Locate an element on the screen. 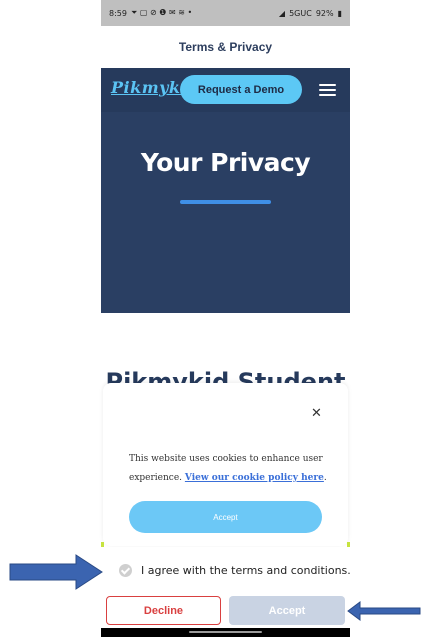 The width and height of the screenshot is (422, 637). agree-checkbox-row: I agree with the terms and conditions. is located at coordinates (235, 570).